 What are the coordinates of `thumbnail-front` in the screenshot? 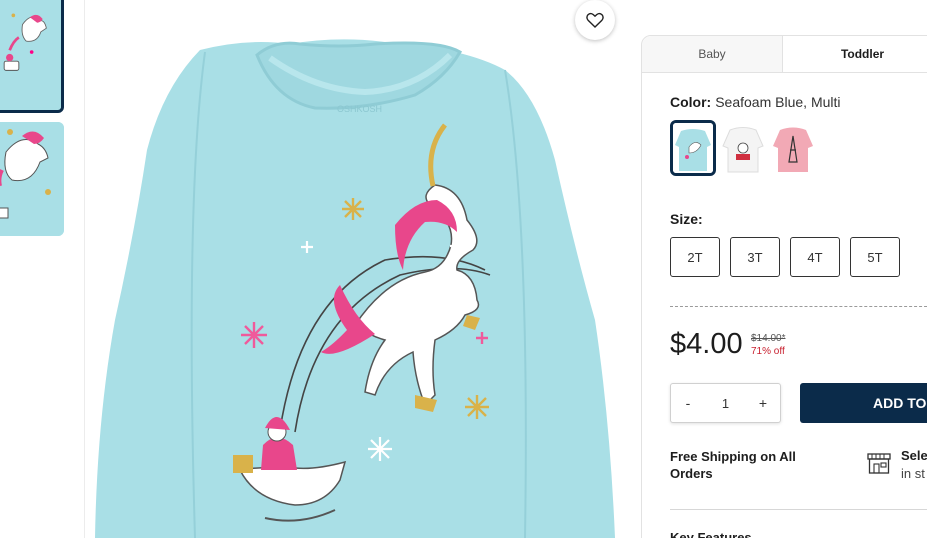 It's located at (32, 56).